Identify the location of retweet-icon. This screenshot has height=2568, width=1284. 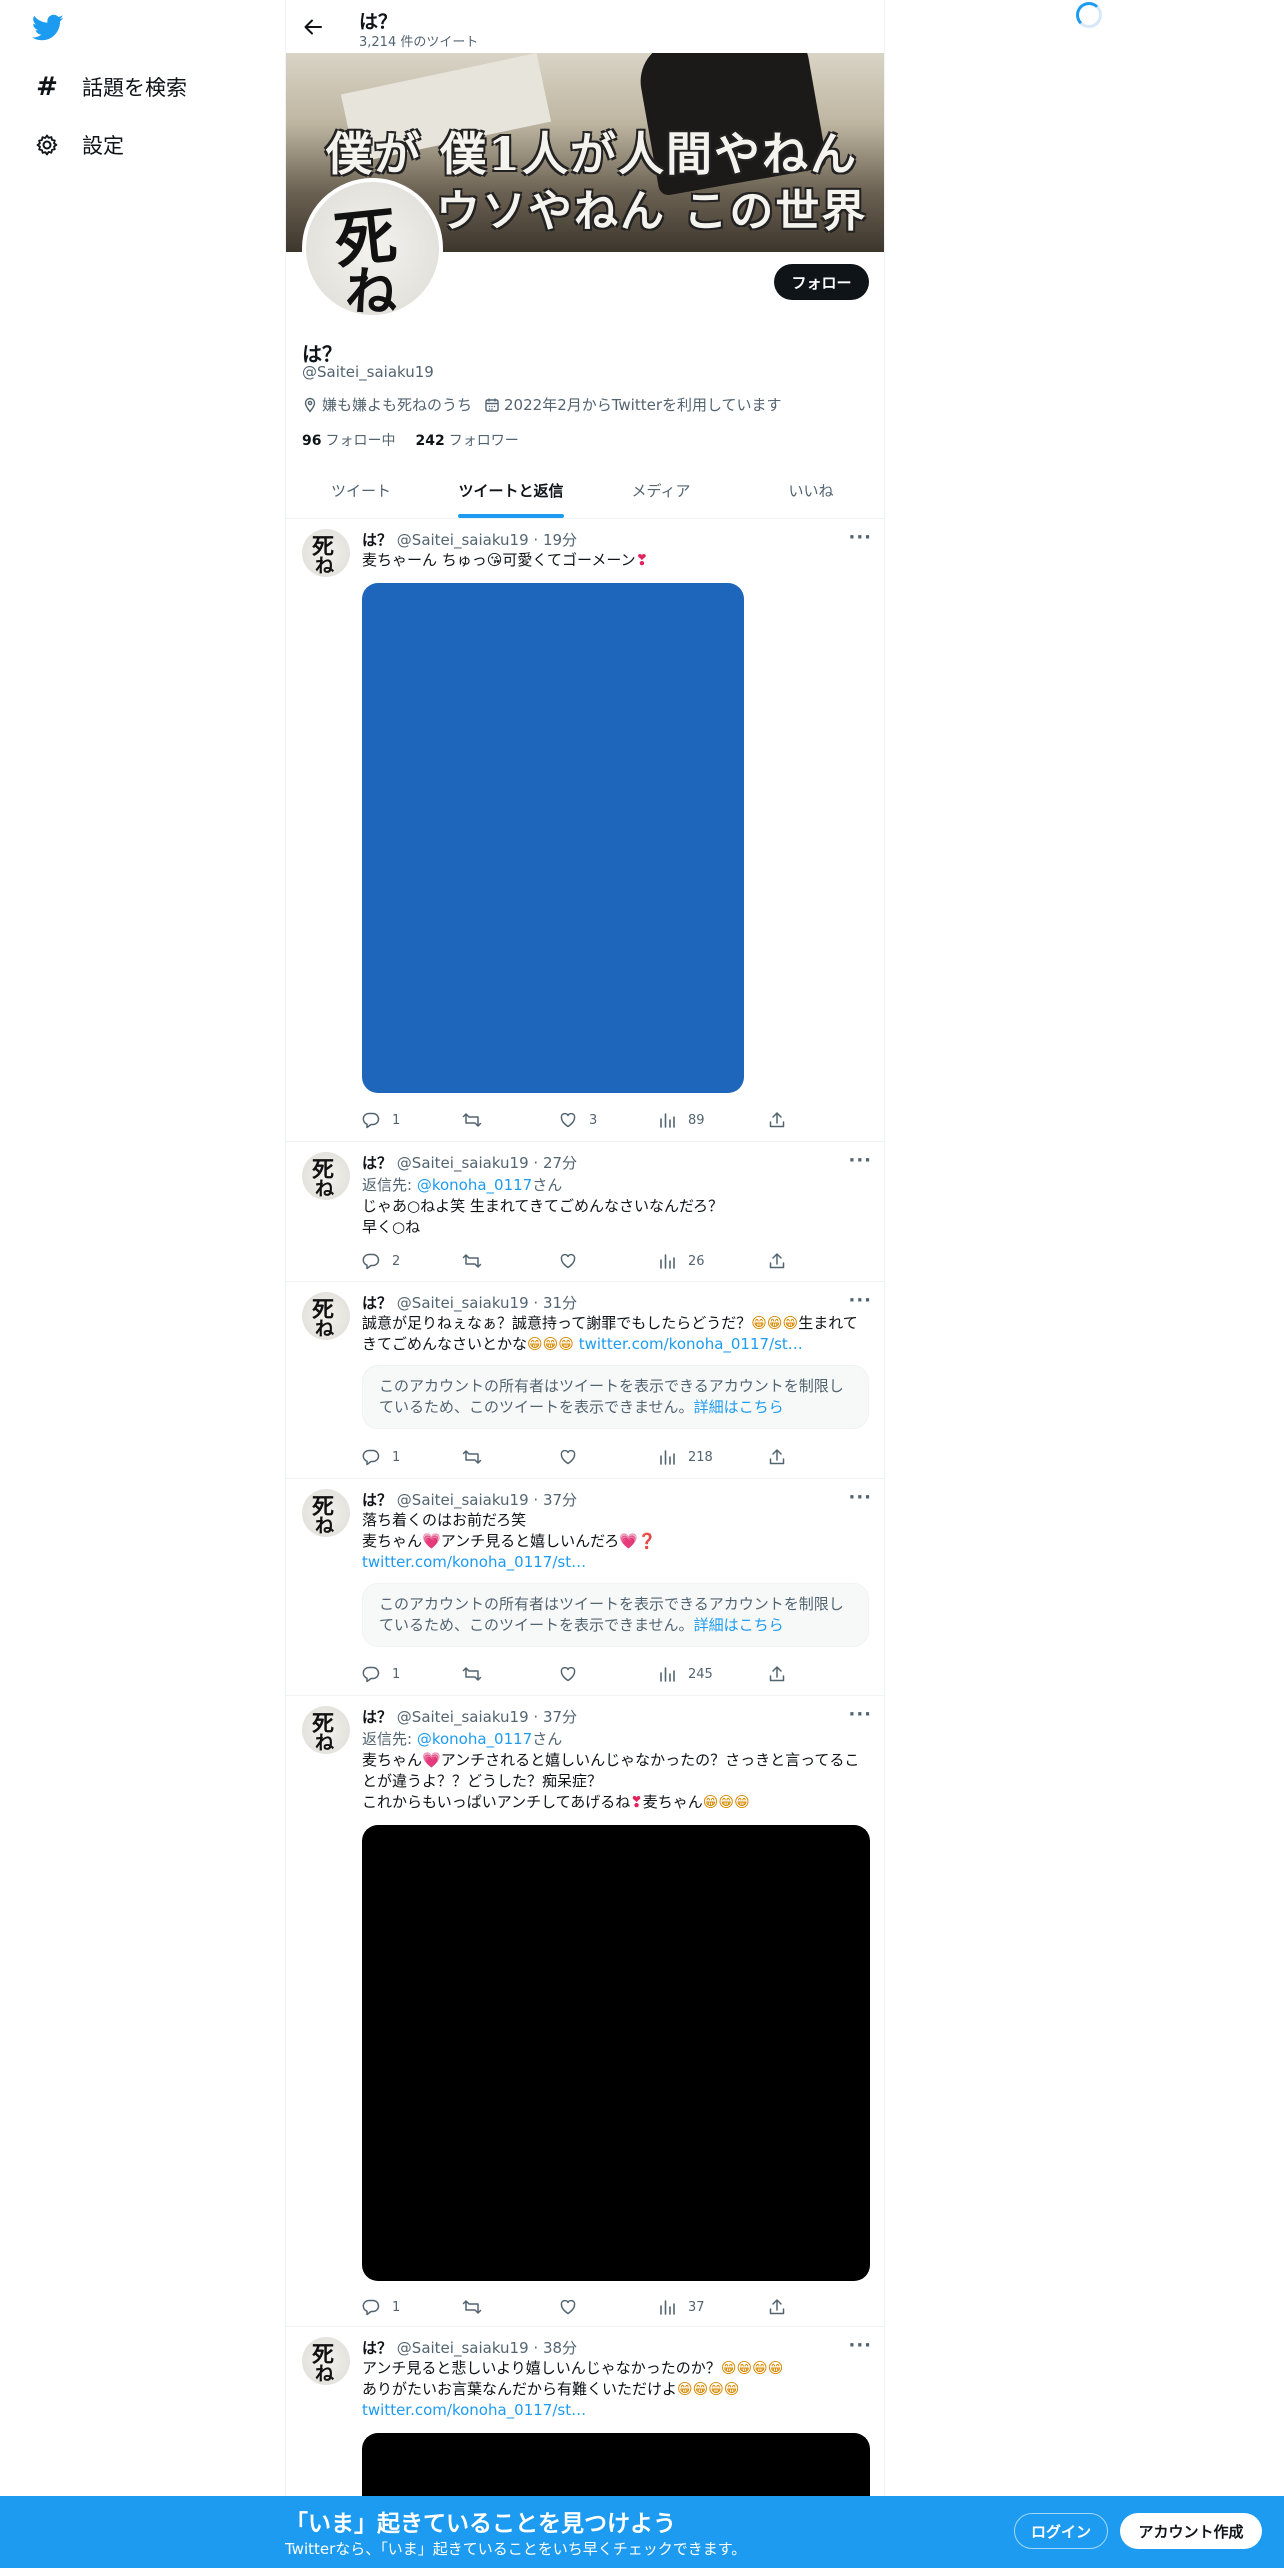
(472, 2307).